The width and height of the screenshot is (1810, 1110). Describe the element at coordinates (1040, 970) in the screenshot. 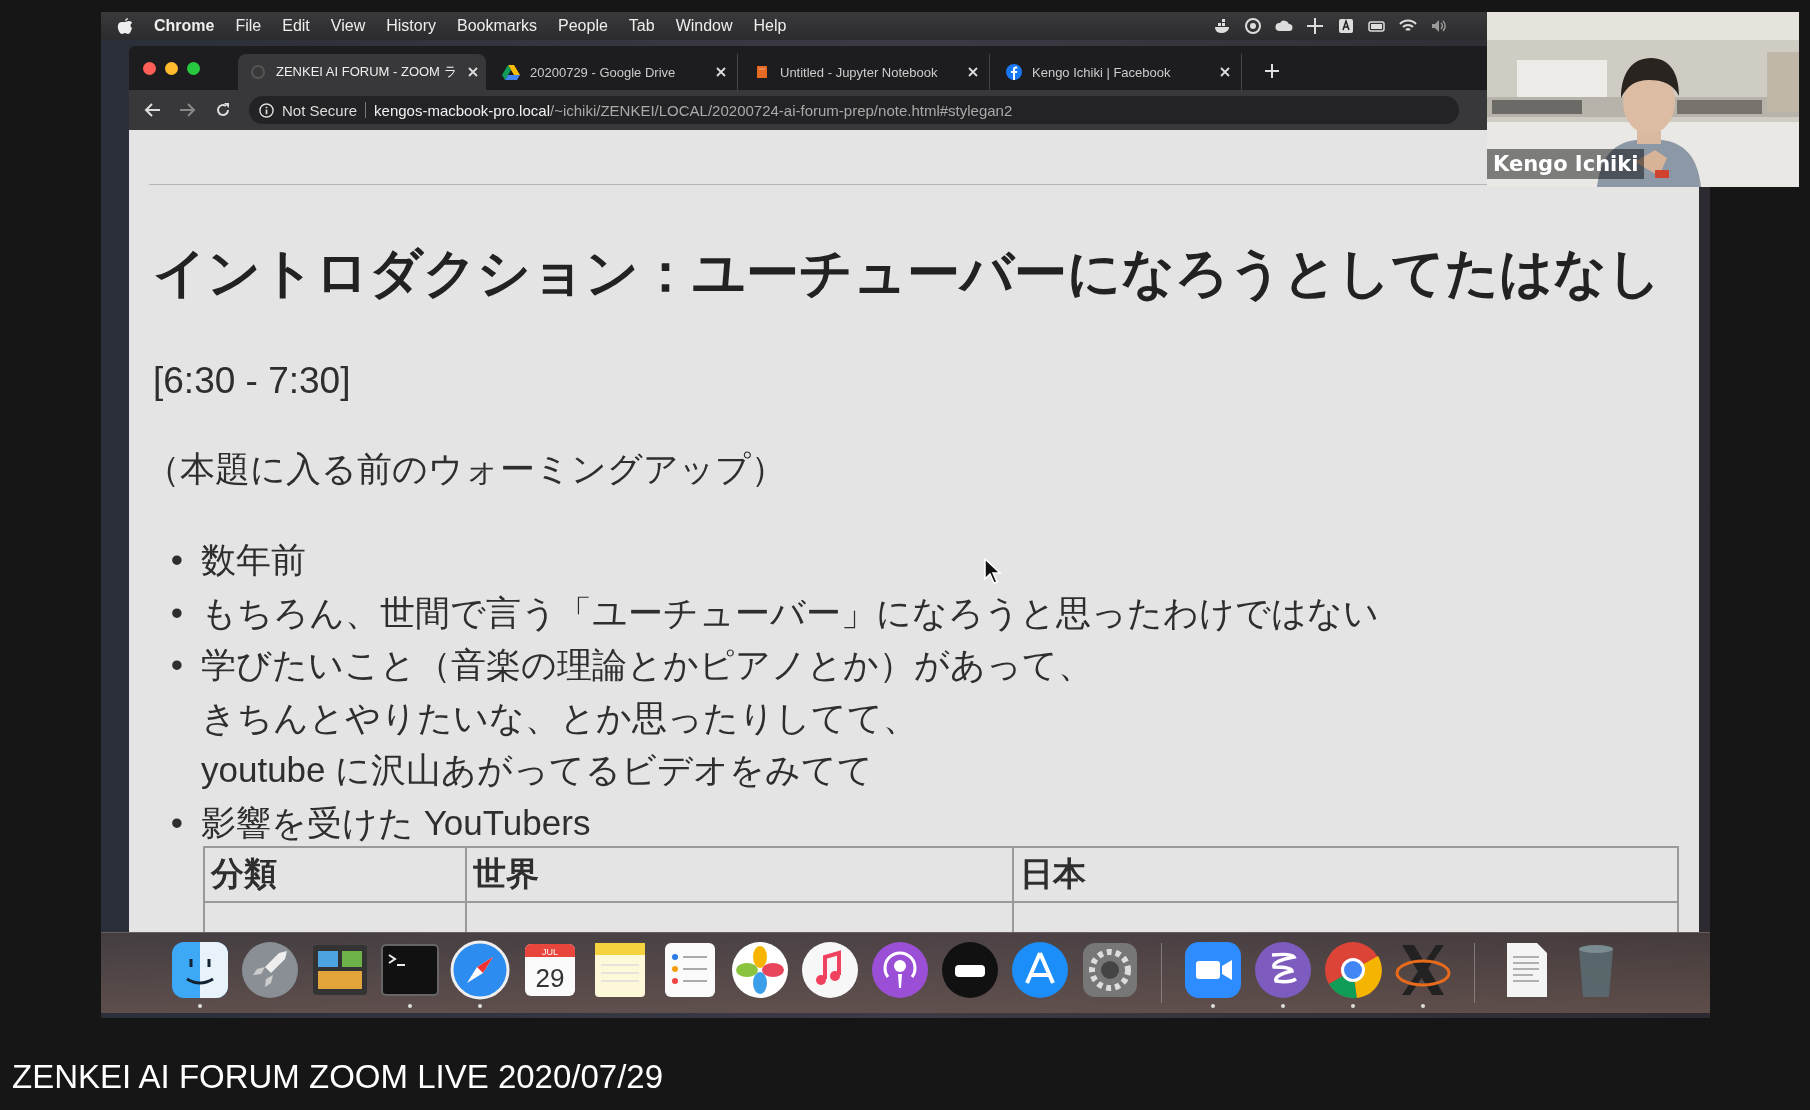

I see `app-store-icon` at that location.